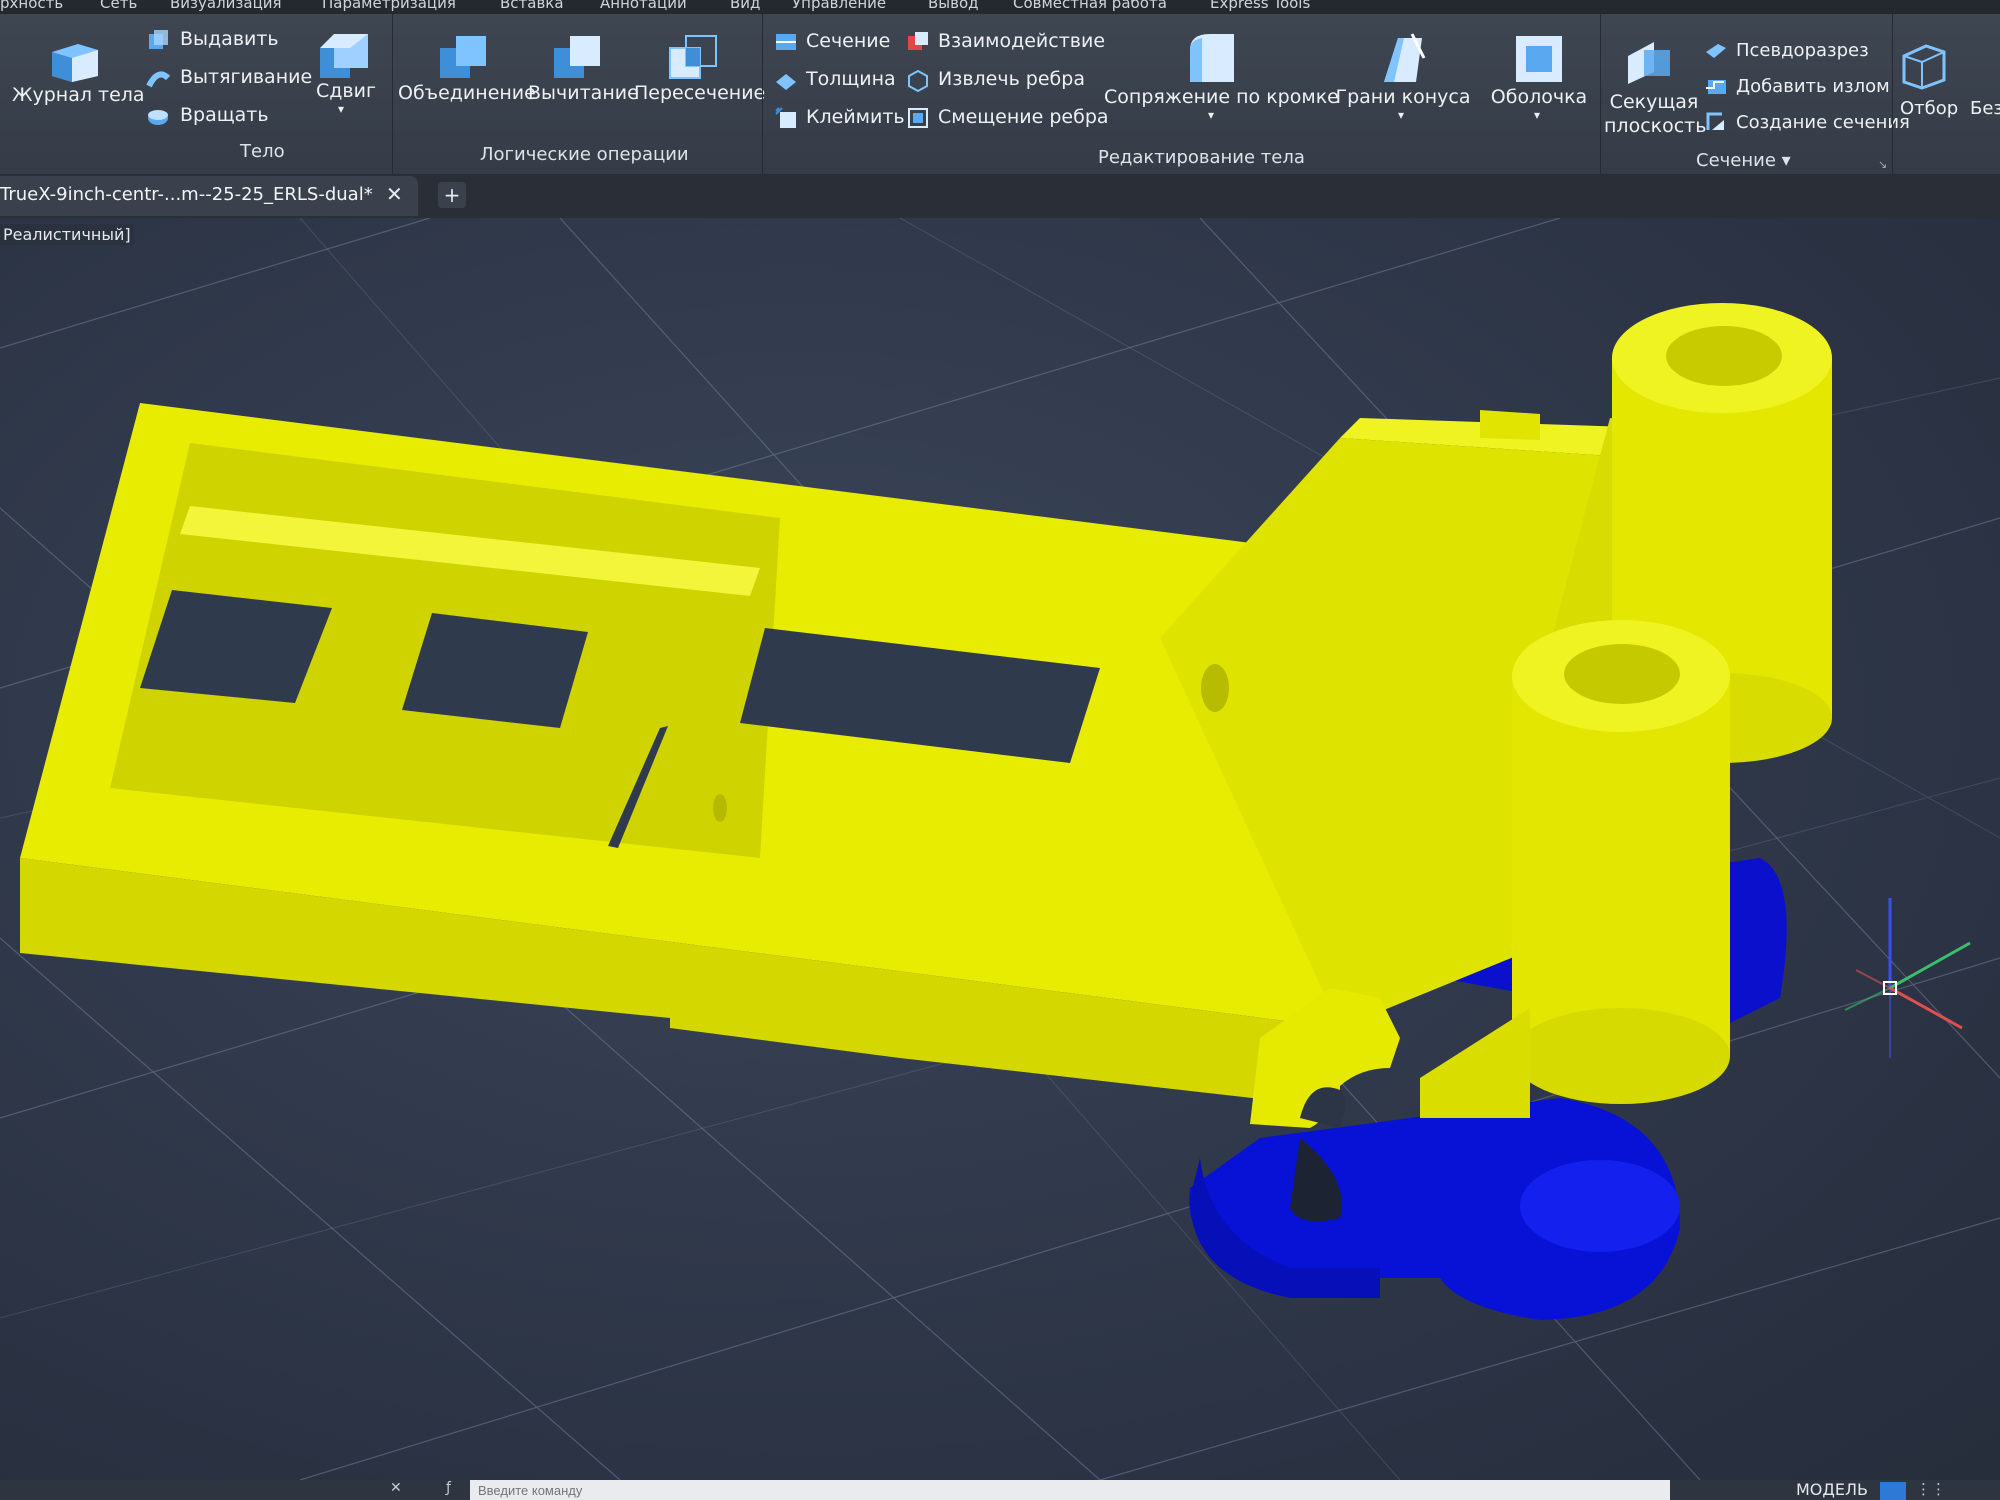 This screenshot has height=1500, width=2000. I want to click on offset-edge-icon, so click(918, 120).